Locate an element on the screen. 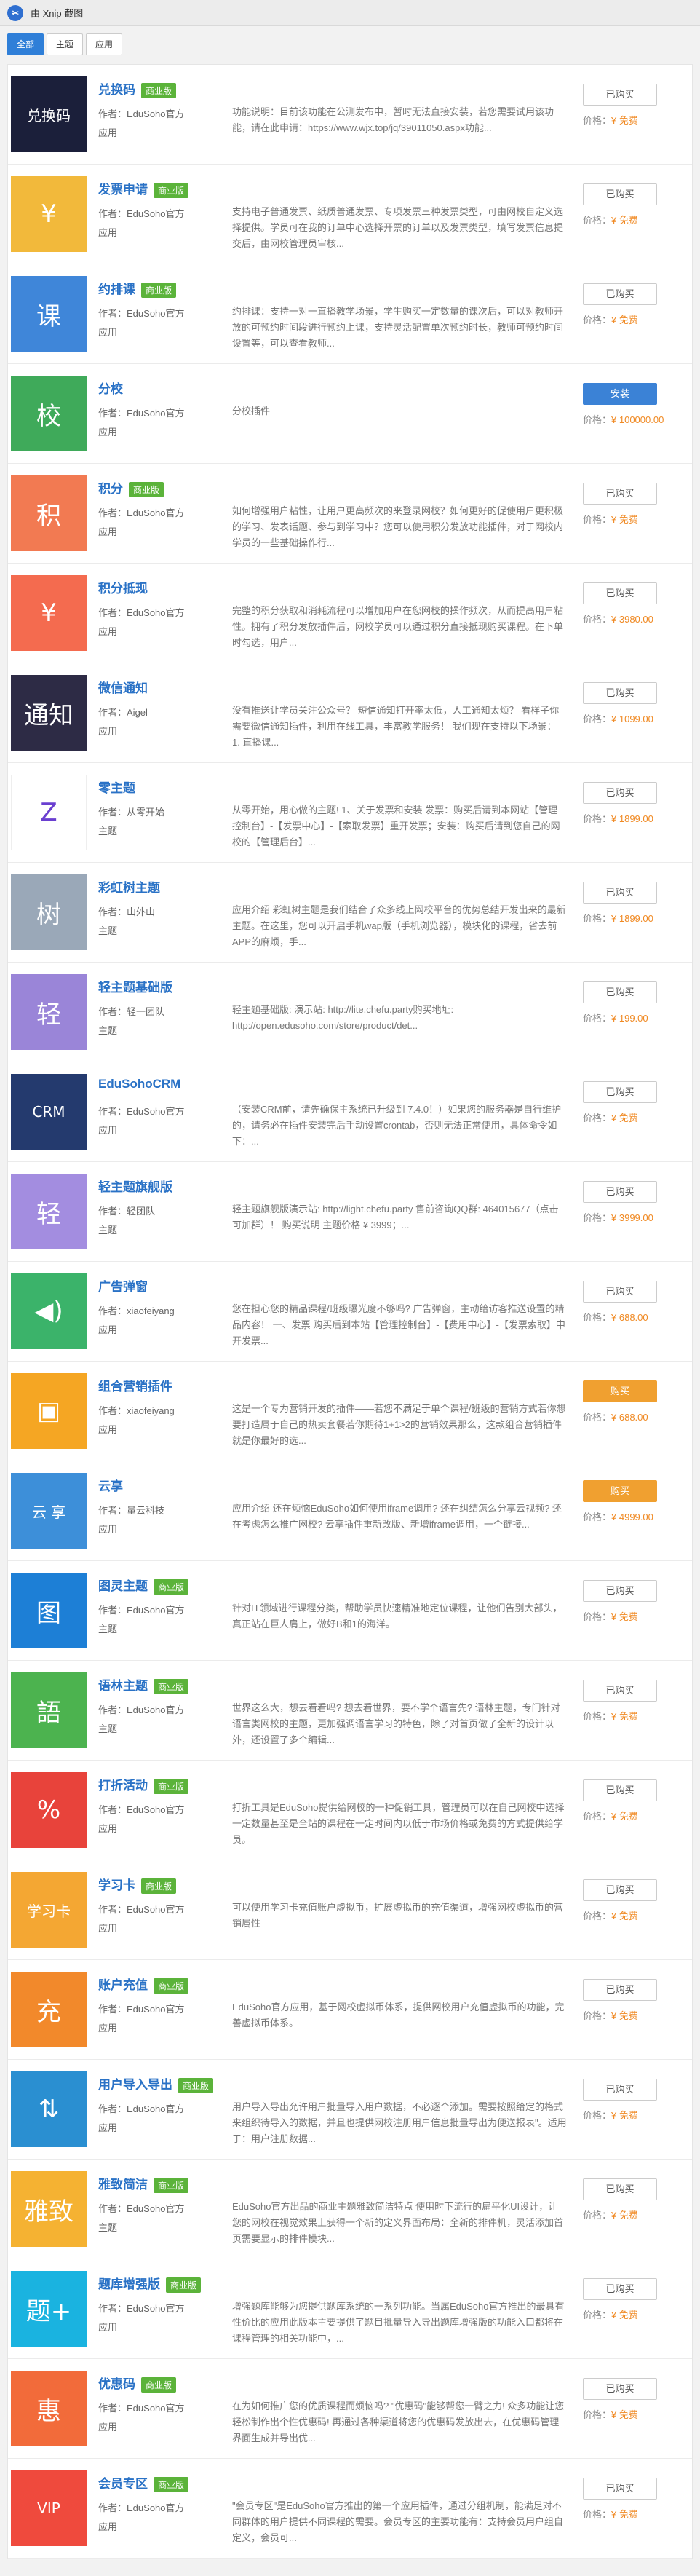 The width and height of the screenshot is (700, 2576). plugin-name: 微信通知 is located at coordinates (123, 688).